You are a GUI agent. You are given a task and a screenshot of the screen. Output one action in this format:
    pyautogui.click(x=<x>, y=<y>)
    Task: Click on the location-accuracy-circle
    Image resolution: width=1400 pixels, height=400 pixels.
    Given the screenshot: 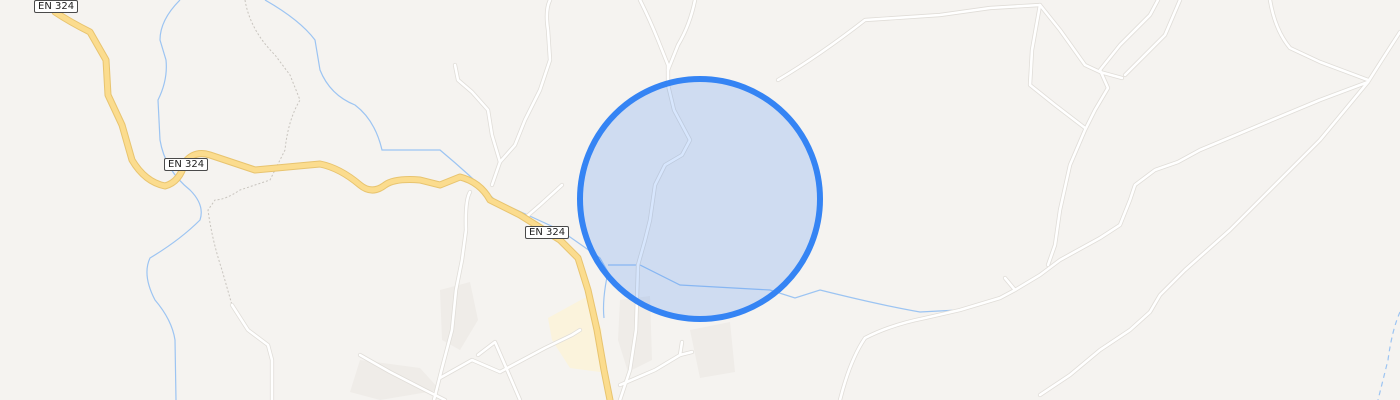 What is the action you would take?
    pyautogui.click(x=700, y=199)
    